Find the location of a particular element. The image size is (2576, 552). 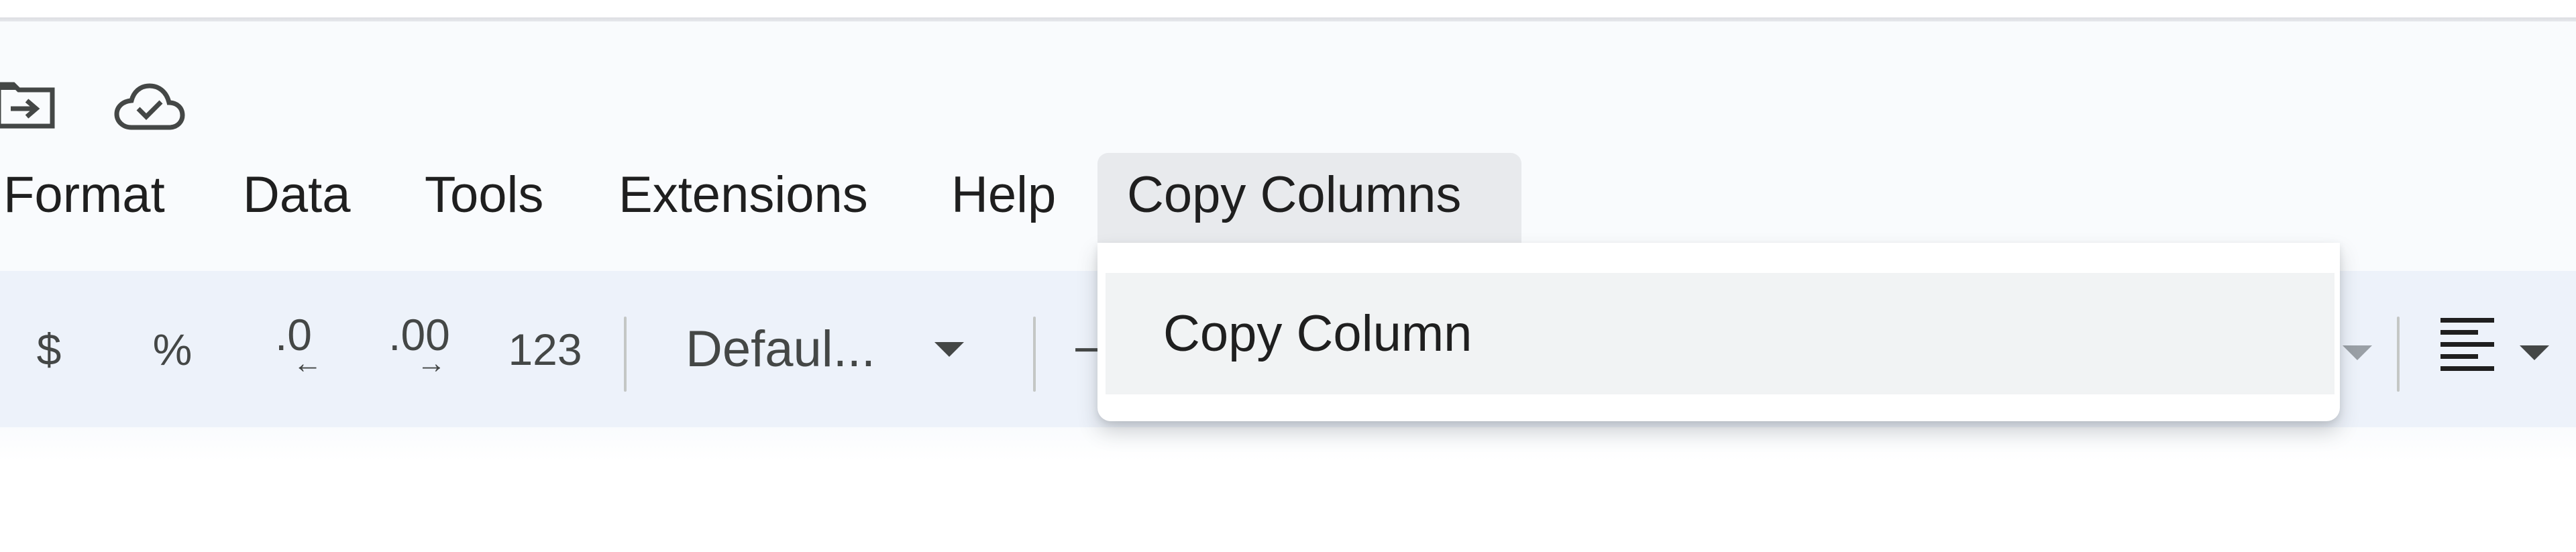

decrease-font-size-button: − is located at coordinates (1087, 349).